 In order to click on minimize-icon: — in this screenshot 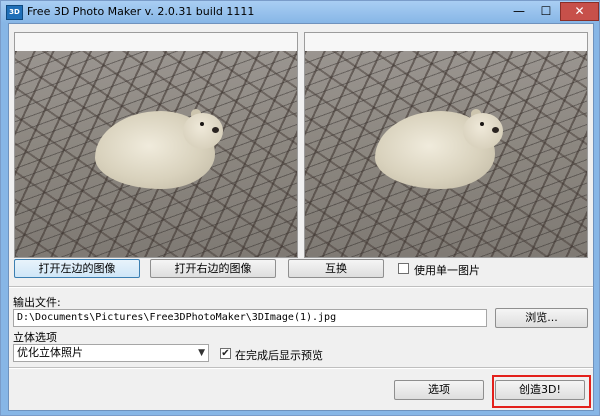, I will do `click(519, 11)`.